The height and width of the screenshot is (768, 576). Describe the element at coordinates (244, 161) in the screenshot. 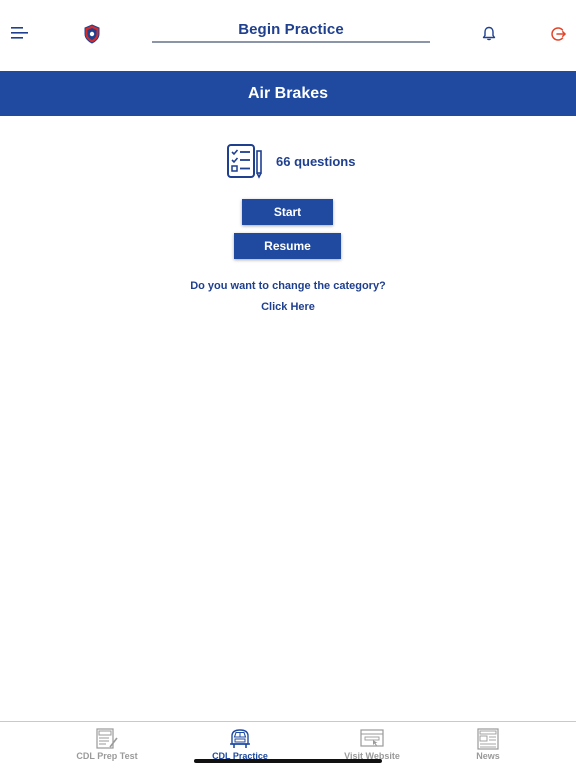

I see `checklist-icon` at that location.